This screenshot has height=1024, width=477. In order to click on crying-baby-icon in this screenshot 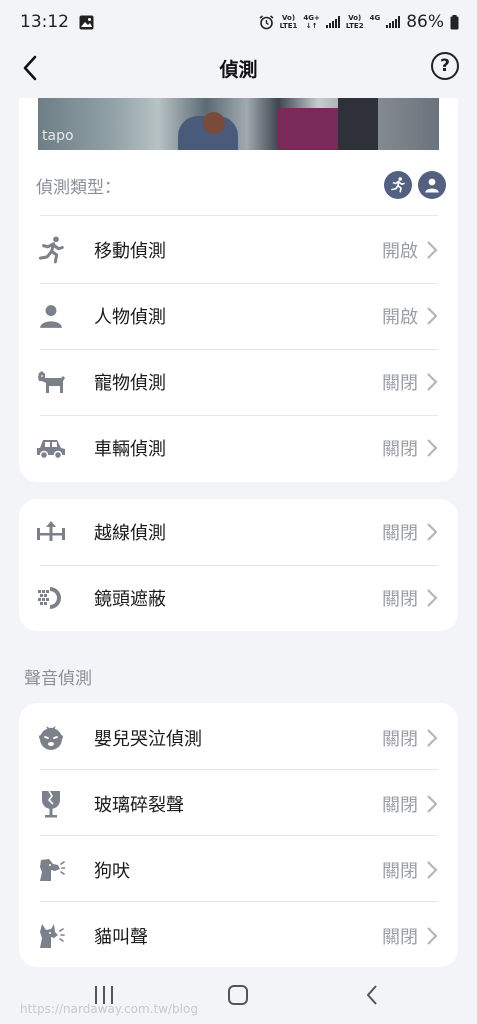, I will do `click(51, 738)`.